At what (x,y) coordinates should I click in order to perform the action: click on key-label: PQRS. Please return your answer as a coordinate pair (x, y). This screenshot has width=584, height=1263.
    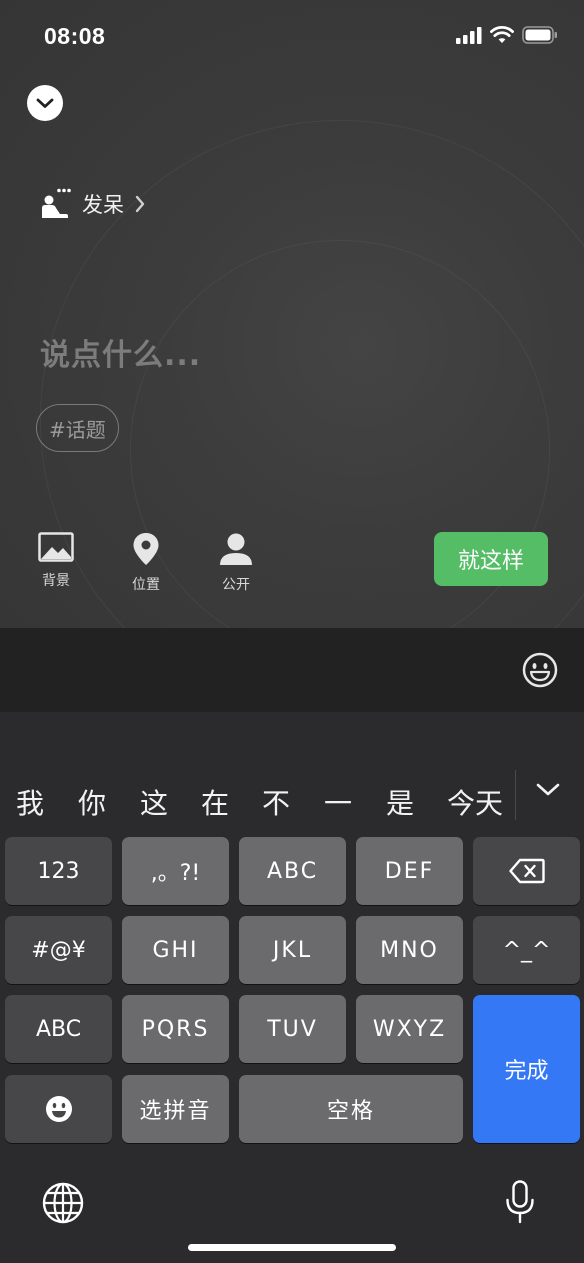
    Looking at the image, I should click on (175, 1029).